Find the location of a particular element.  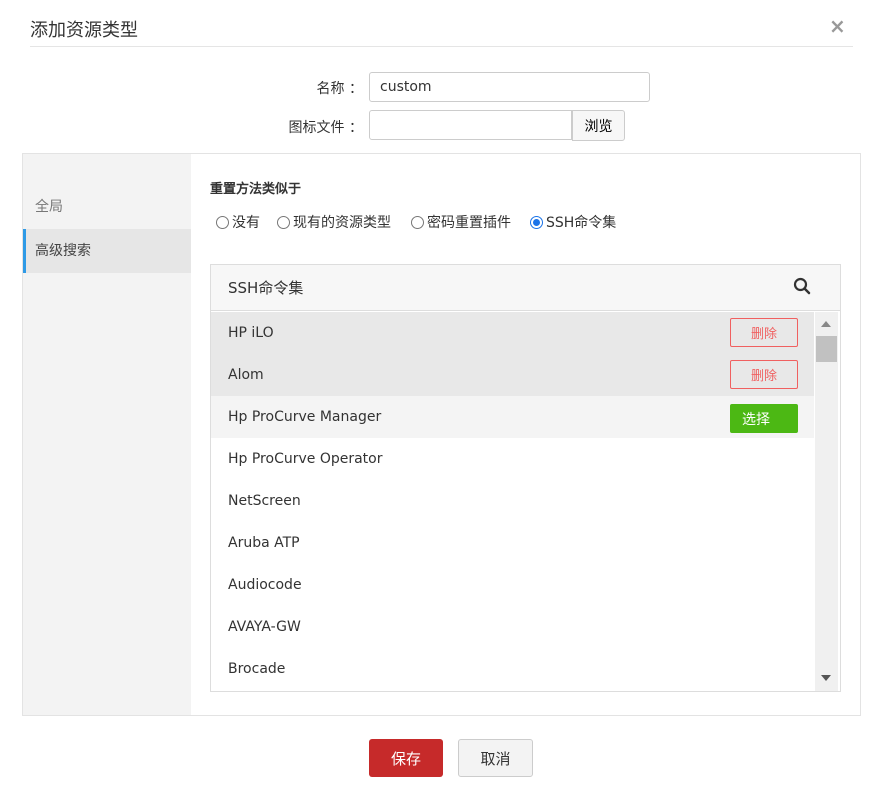

radio-ssh-commands: SSH命令集 is located at coordinates (573, 222).